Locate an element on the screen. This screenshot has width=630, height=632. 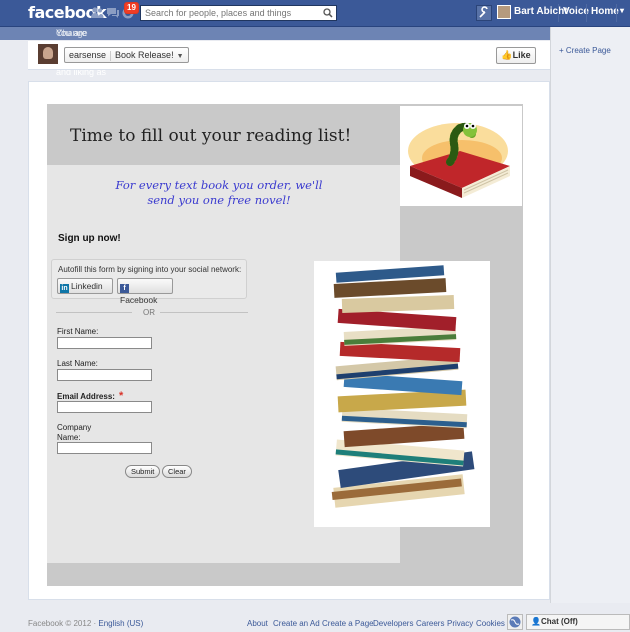
search-input is located at coordinates (235, 13).